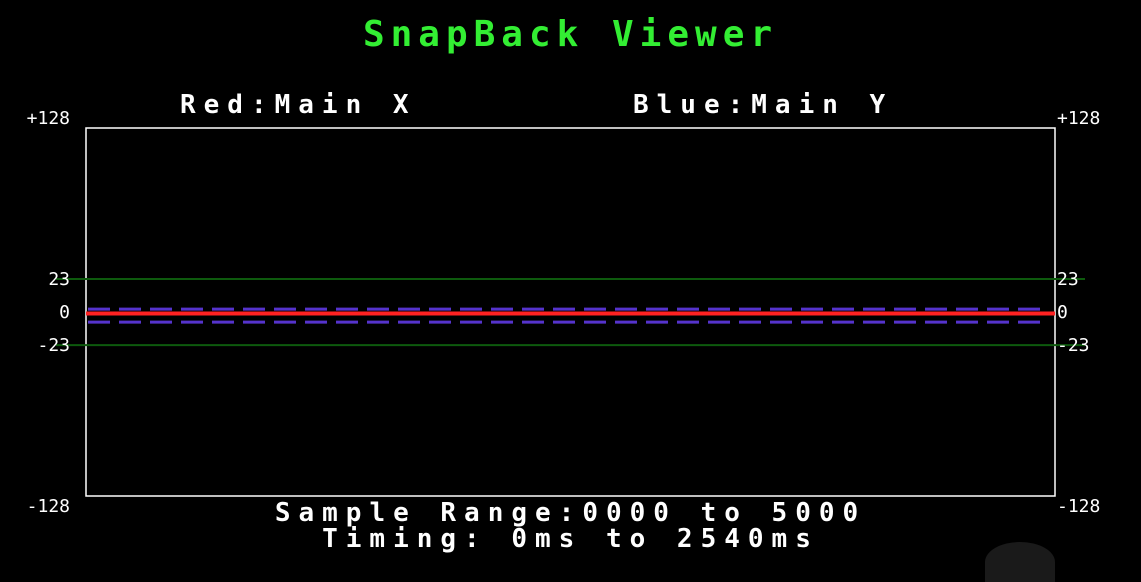 This screenshot has height=582, width=1141. What do you see at coordinates (59, 279) in the screenshot?
I see `y-tick-label-left: 23` at bounding box center [59, 279].